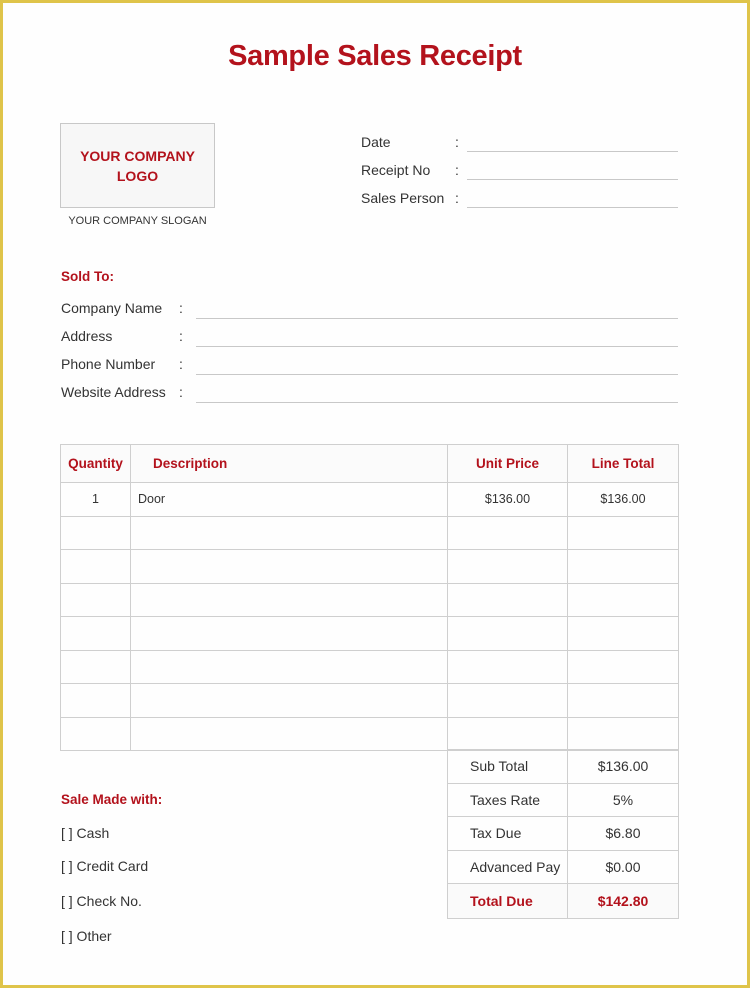  I want to click on website-address-field, so click(437, 402).